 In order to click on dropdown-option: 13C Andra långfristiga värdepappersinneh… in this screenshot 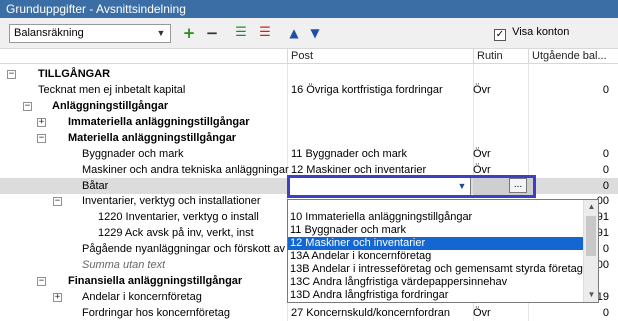, I will do `click(436, 282)`.